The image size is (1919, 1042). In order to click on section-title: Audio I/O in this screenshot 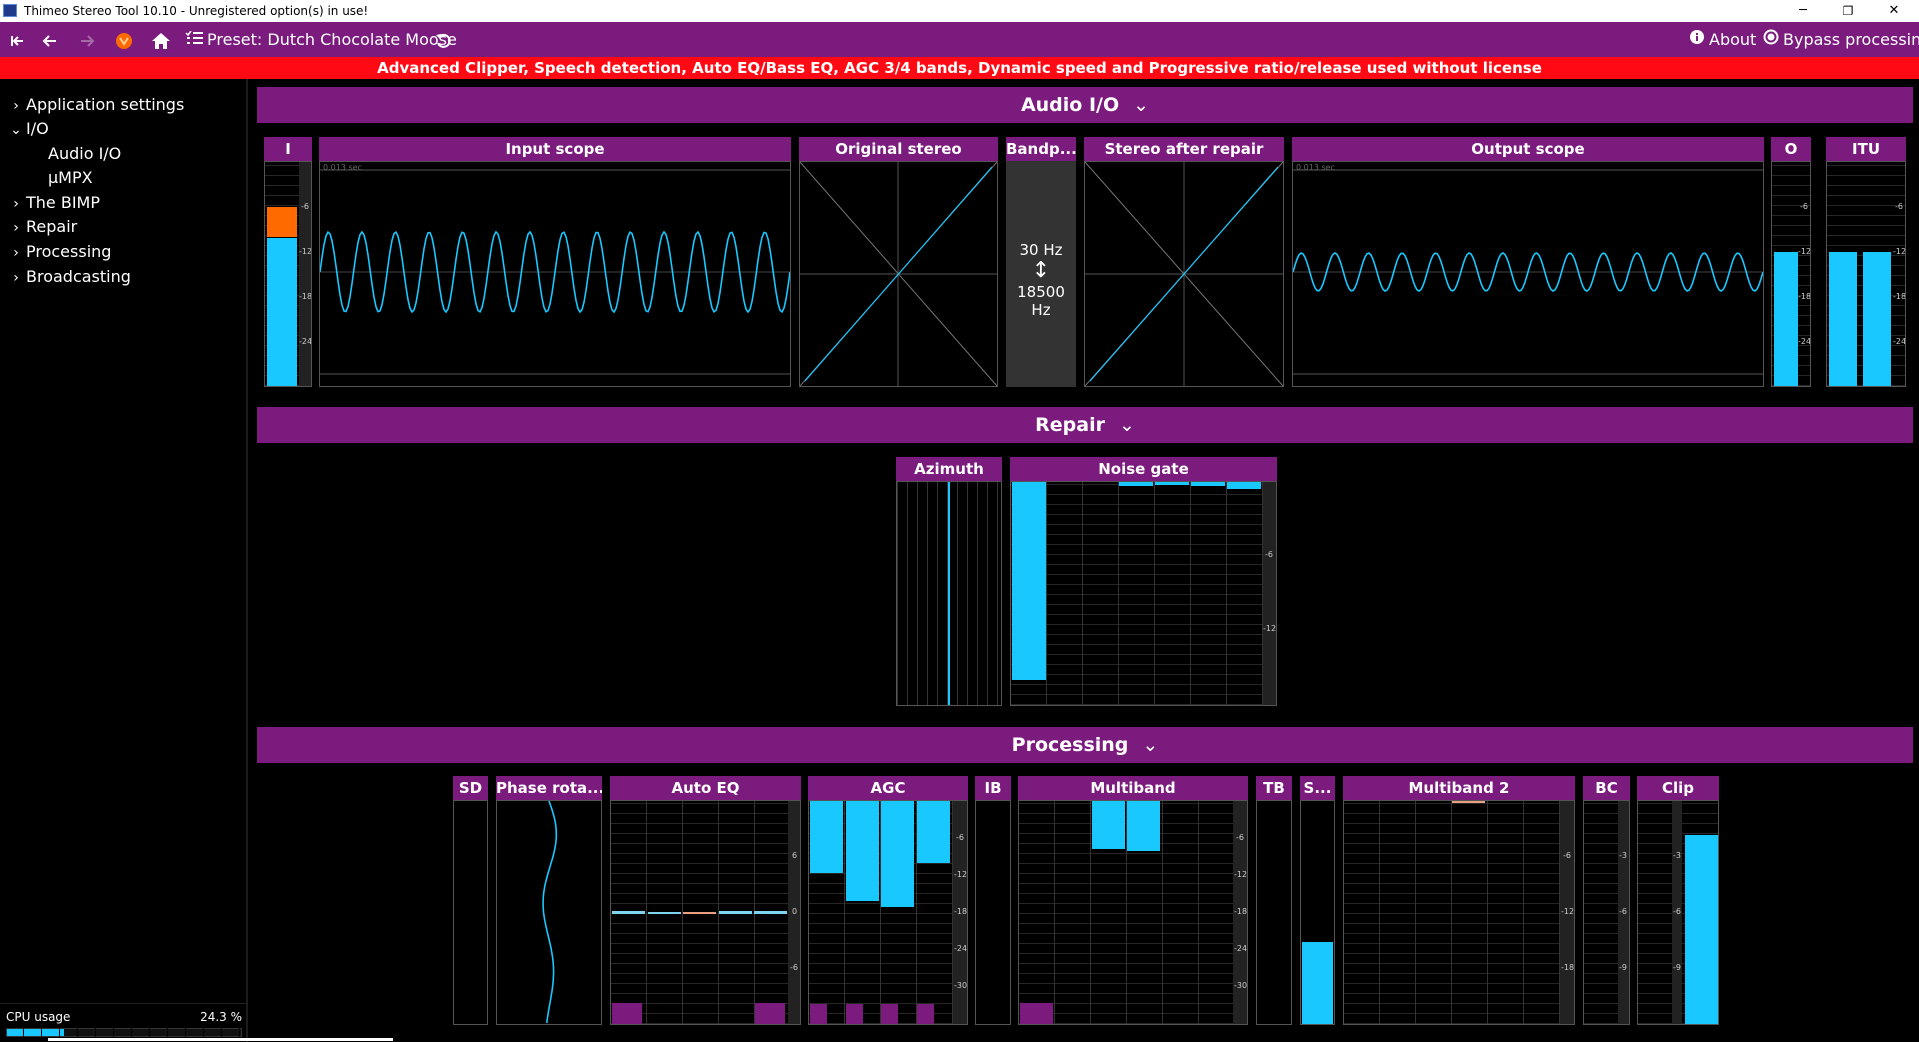, I will do `click(1070, 105)`.